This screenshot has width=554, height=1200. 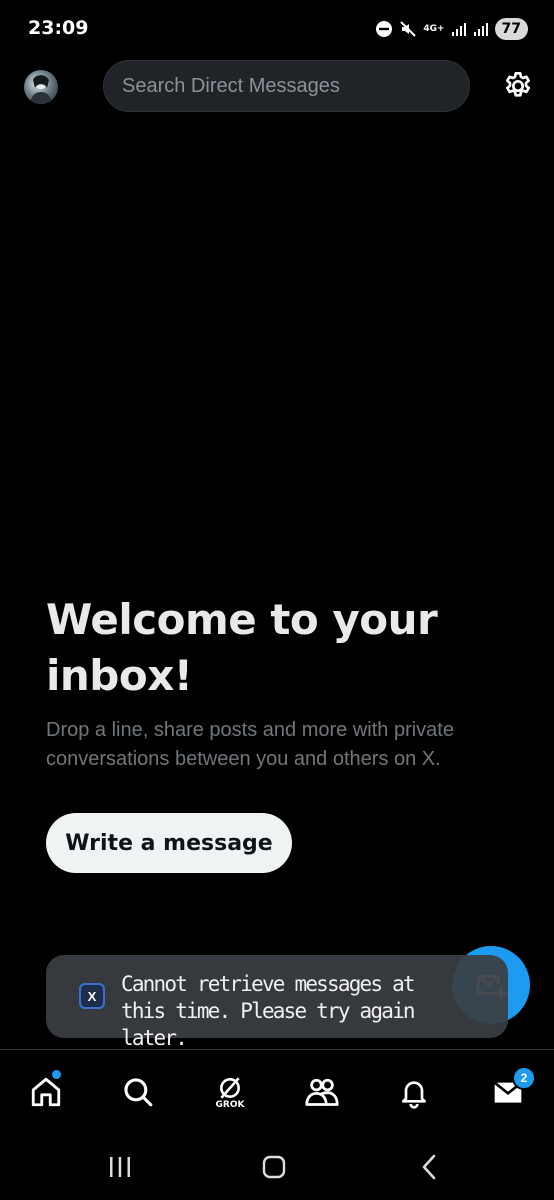 What do you see at coordinates (511, 29) in the screenshot?
I see `battery-indicator: 77` at bounding box center [511, 29].